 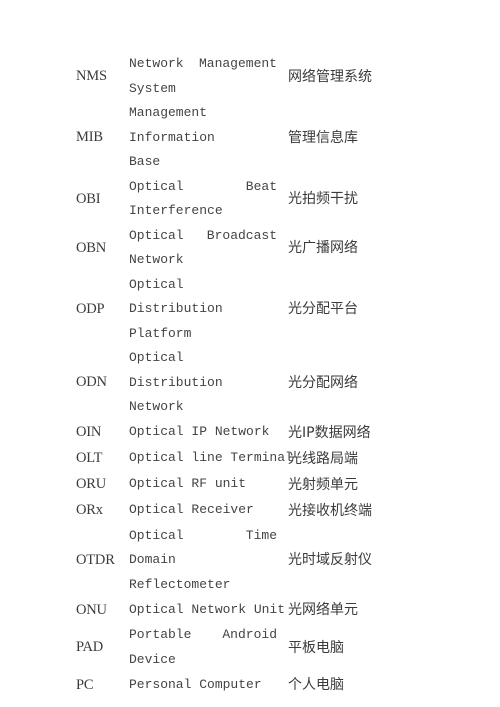 I want to click on english-term-line: Optical line Terminal, so click(x=211, y=458).